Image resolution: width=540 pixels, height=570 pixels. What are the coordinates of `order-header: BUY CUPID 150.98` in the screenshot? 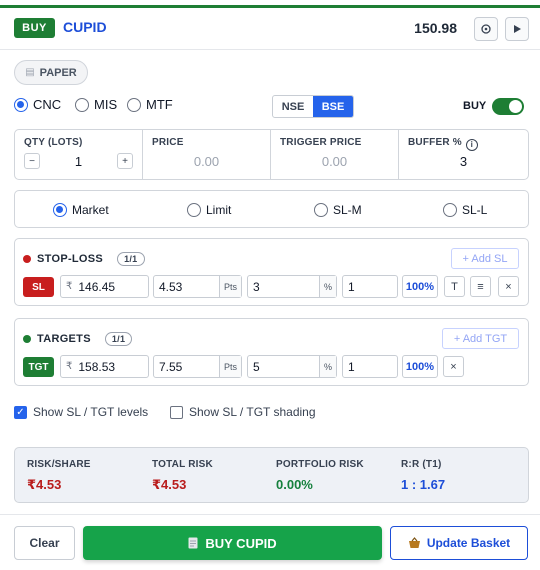 It's located at (270, 29).